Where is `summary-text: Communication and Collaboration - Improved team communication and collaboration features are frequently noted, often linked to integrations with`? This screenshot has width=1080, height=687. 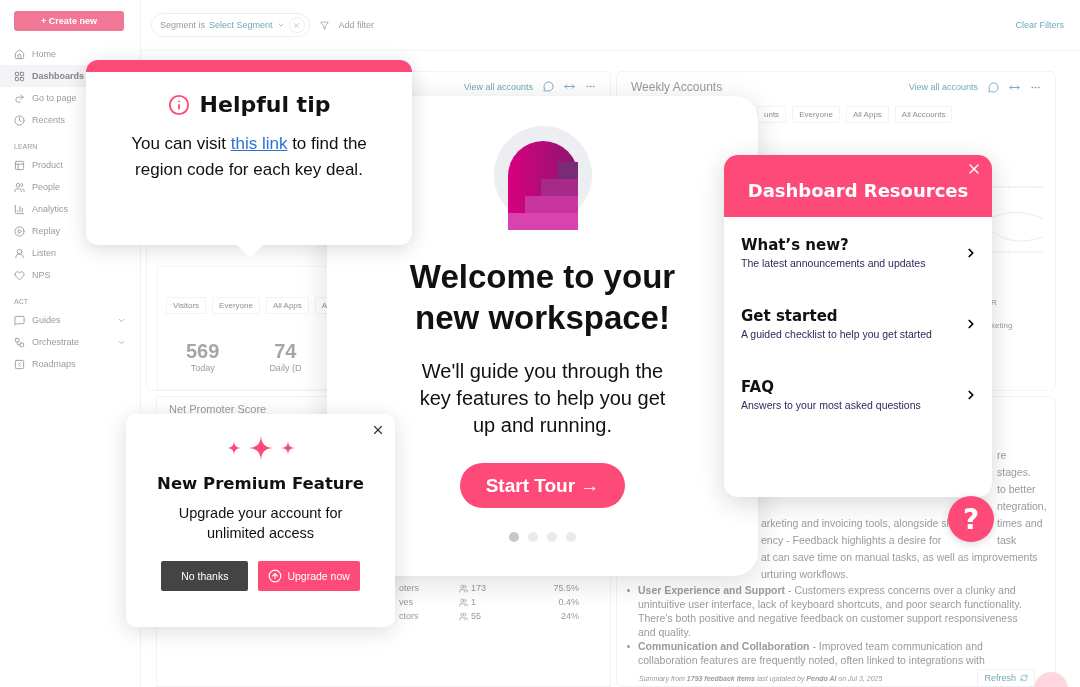
summary-text: Communication and Collaboration - Improved team communication and collaboration features are frequently noted, often linked to integrations with is located at coordinates (812, 653).